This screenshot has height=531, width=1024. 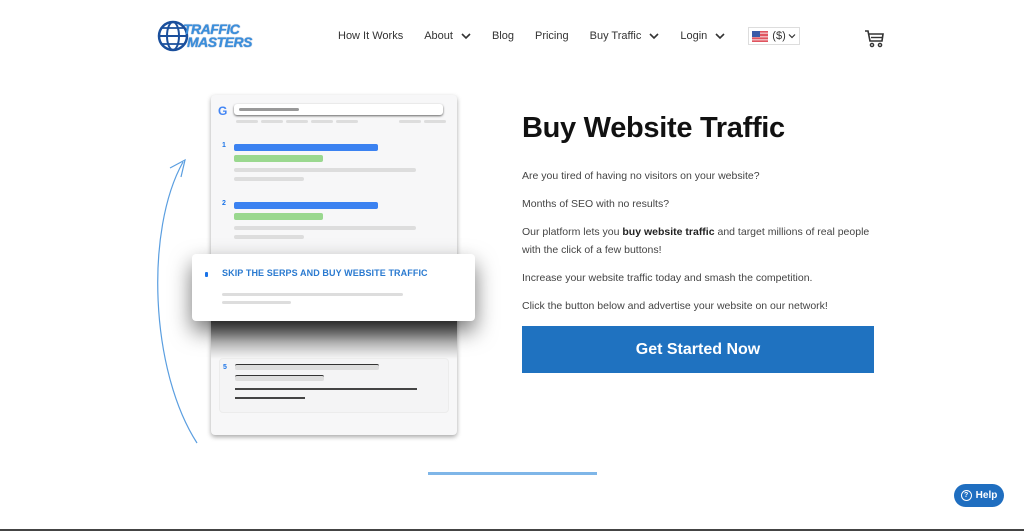 What do you see at coordinates (338, 109) in the screenshot?
I see `search-bar-mock` at bounding box center [338, 109].